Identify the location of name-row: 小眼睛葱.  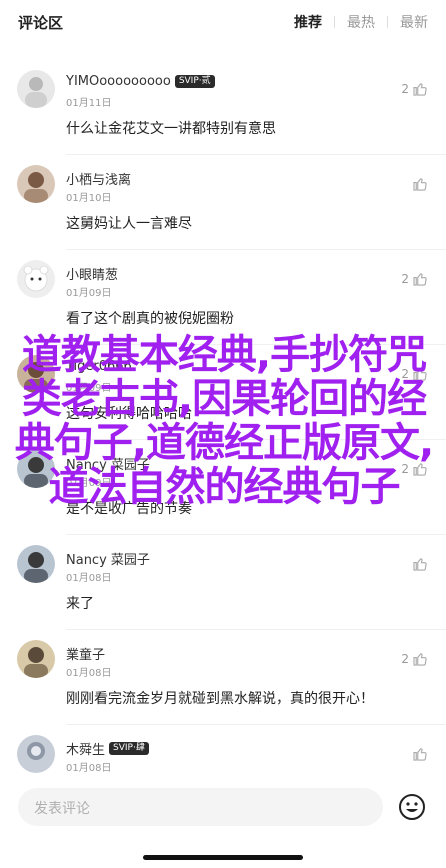
(92, 273).